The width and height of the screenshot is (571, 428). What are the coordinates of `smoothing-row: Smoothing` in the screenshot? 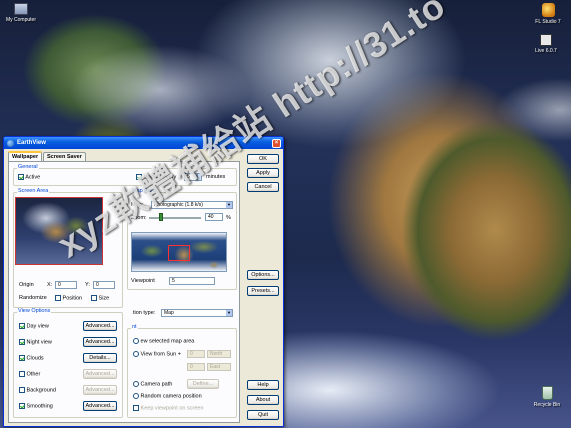 It's located at (36, 406).